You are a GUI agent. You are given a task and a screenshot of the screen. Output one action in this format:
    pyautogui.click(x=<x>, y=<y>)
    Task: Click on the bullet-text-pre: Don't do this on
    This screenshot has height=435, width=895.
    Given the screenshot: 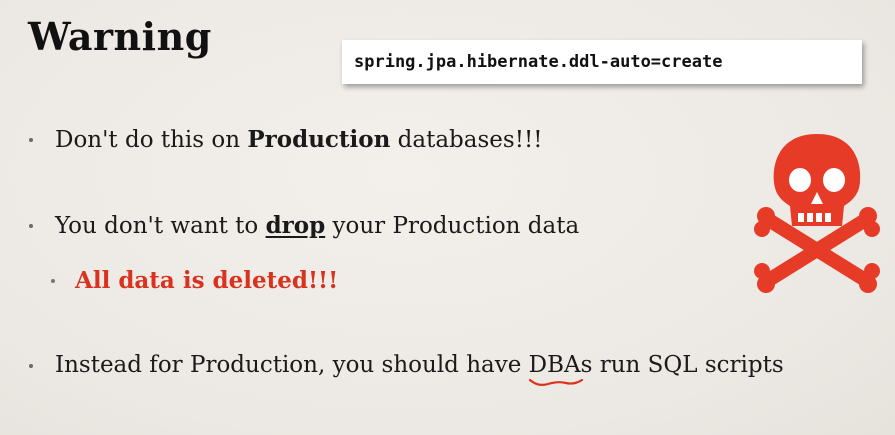 What is the action you would take?
    pyautogui.click(x=151, y=140)
    